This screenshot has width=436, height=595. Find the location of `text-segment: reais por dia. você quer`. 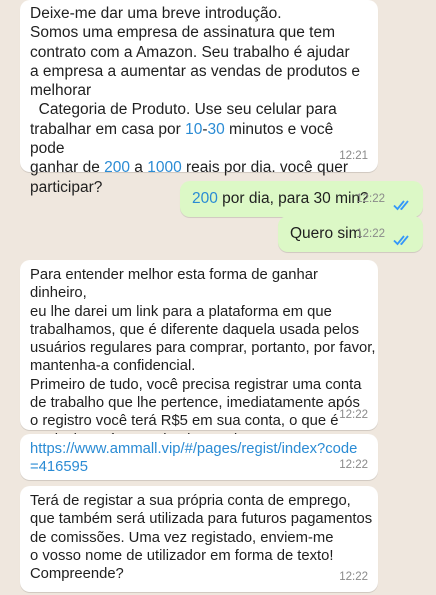

text-segment: reais por dia. você quer is located at coordinates (265, 168).